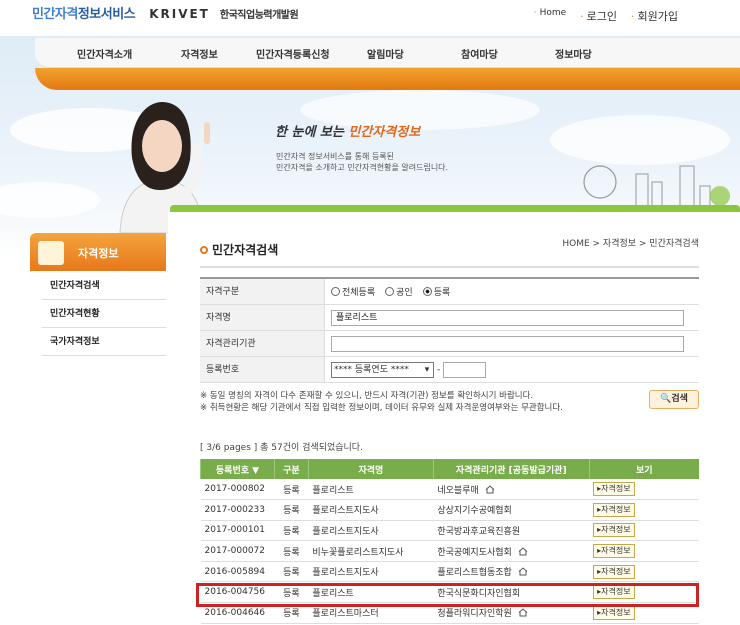 This screenshot has width=740, height=625. Describe the element at coordinates (474, 573) in the screenshot. I see `agency-name: 플로리스트협동조합` at that location.